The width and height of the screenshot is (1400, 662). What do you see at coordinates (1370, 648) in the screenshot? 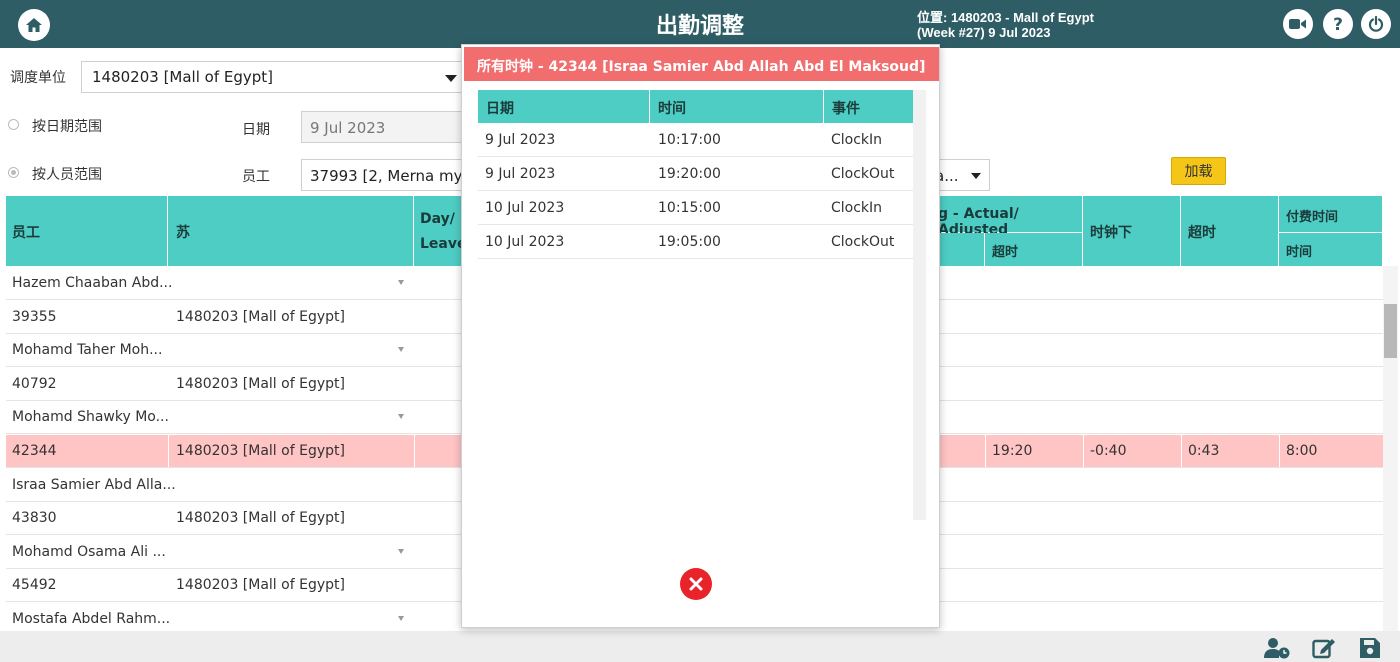
I see `save-button` at bounding box center [1370, 648].